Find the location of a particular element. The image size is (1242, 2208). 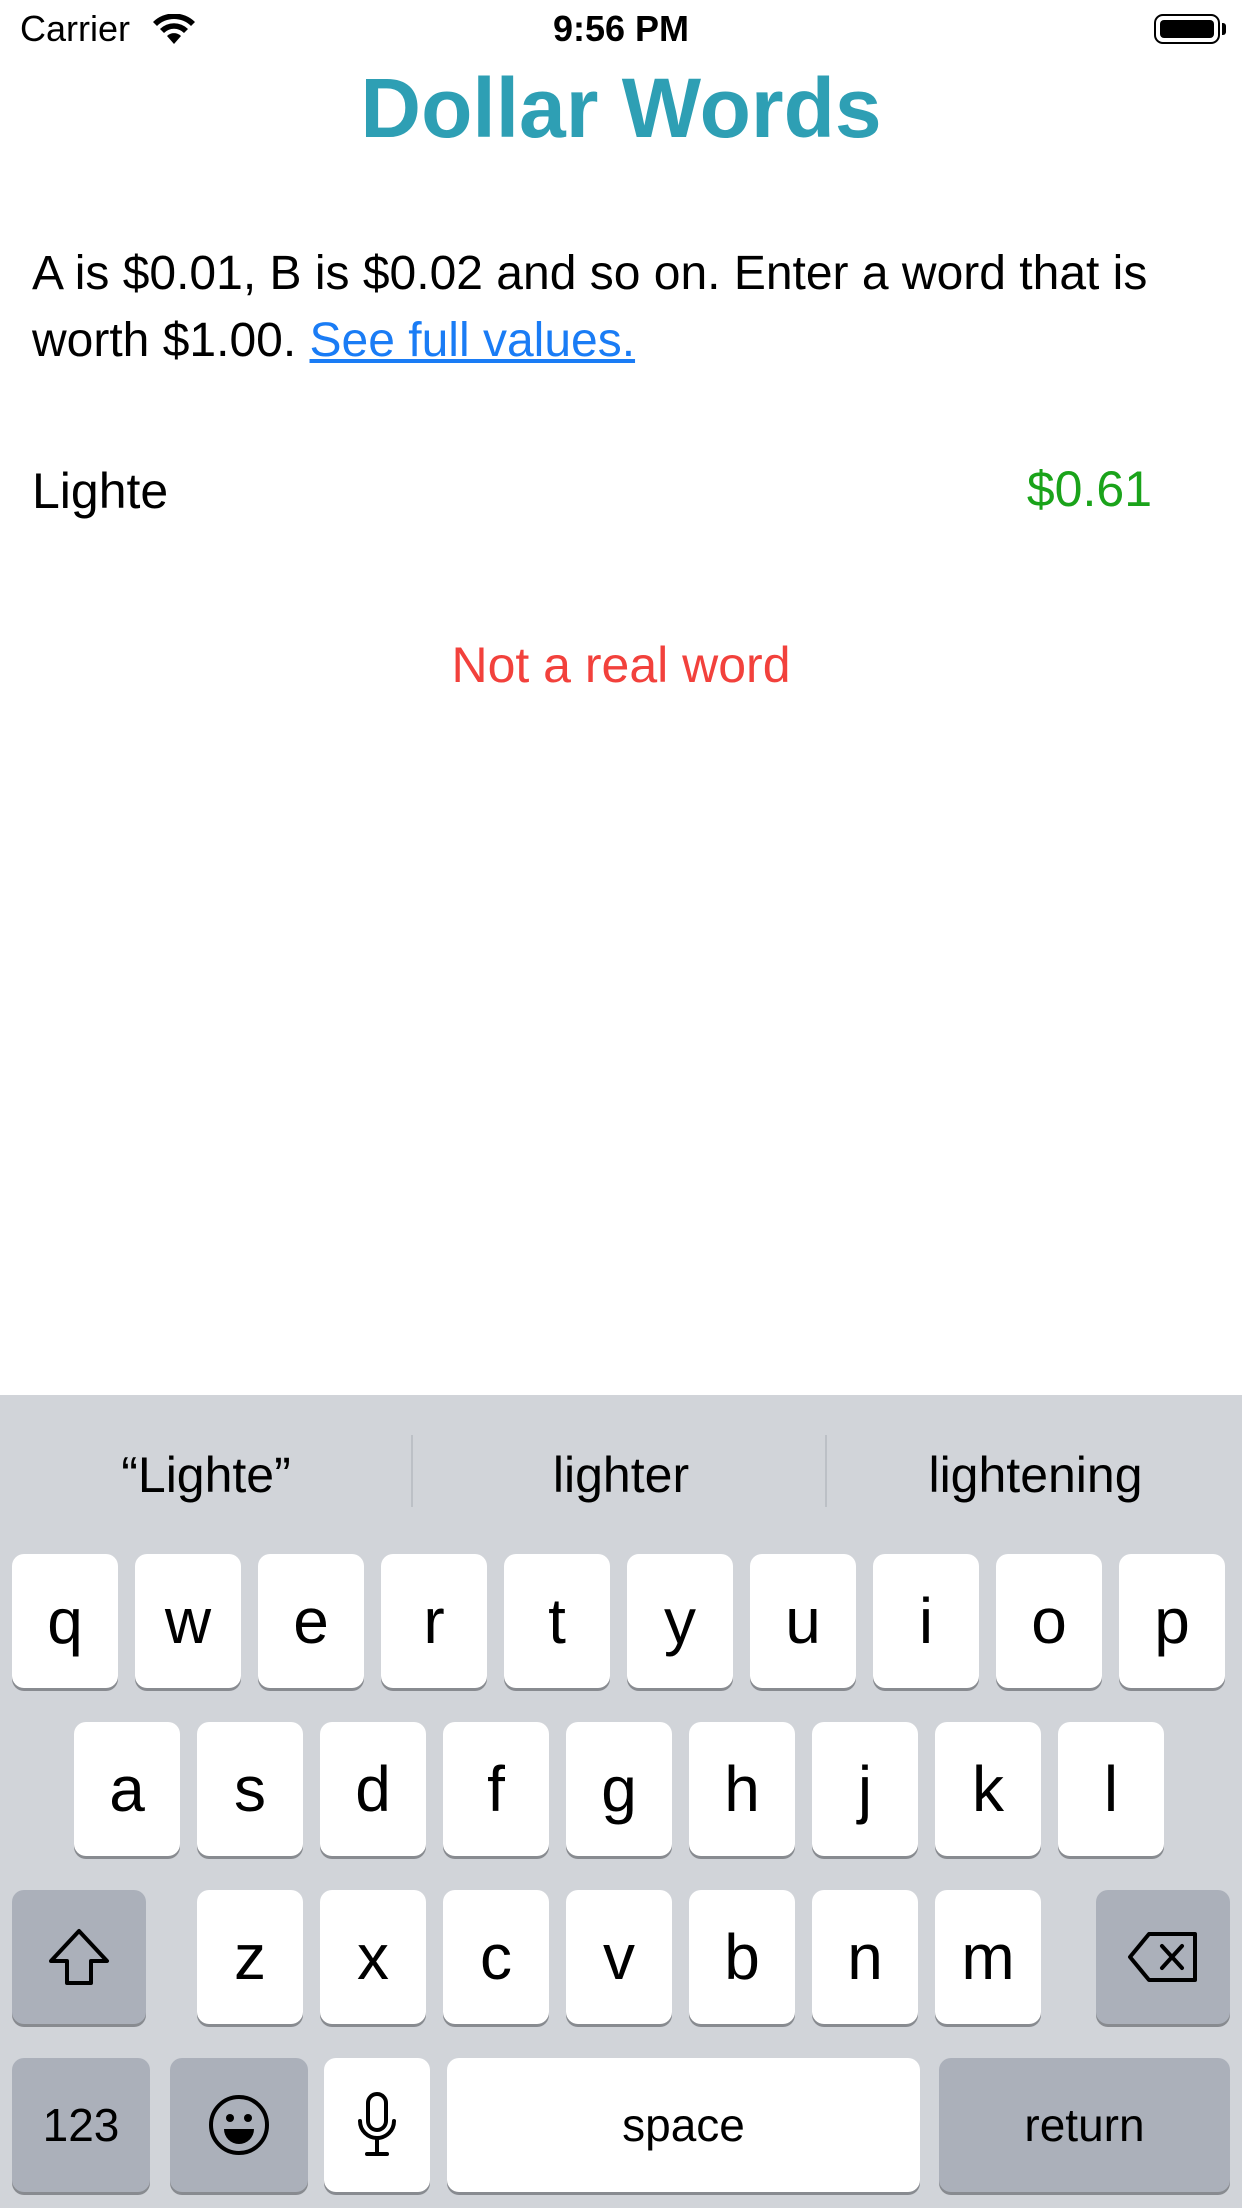

key-s: s is located at coordinates (250, 1789).